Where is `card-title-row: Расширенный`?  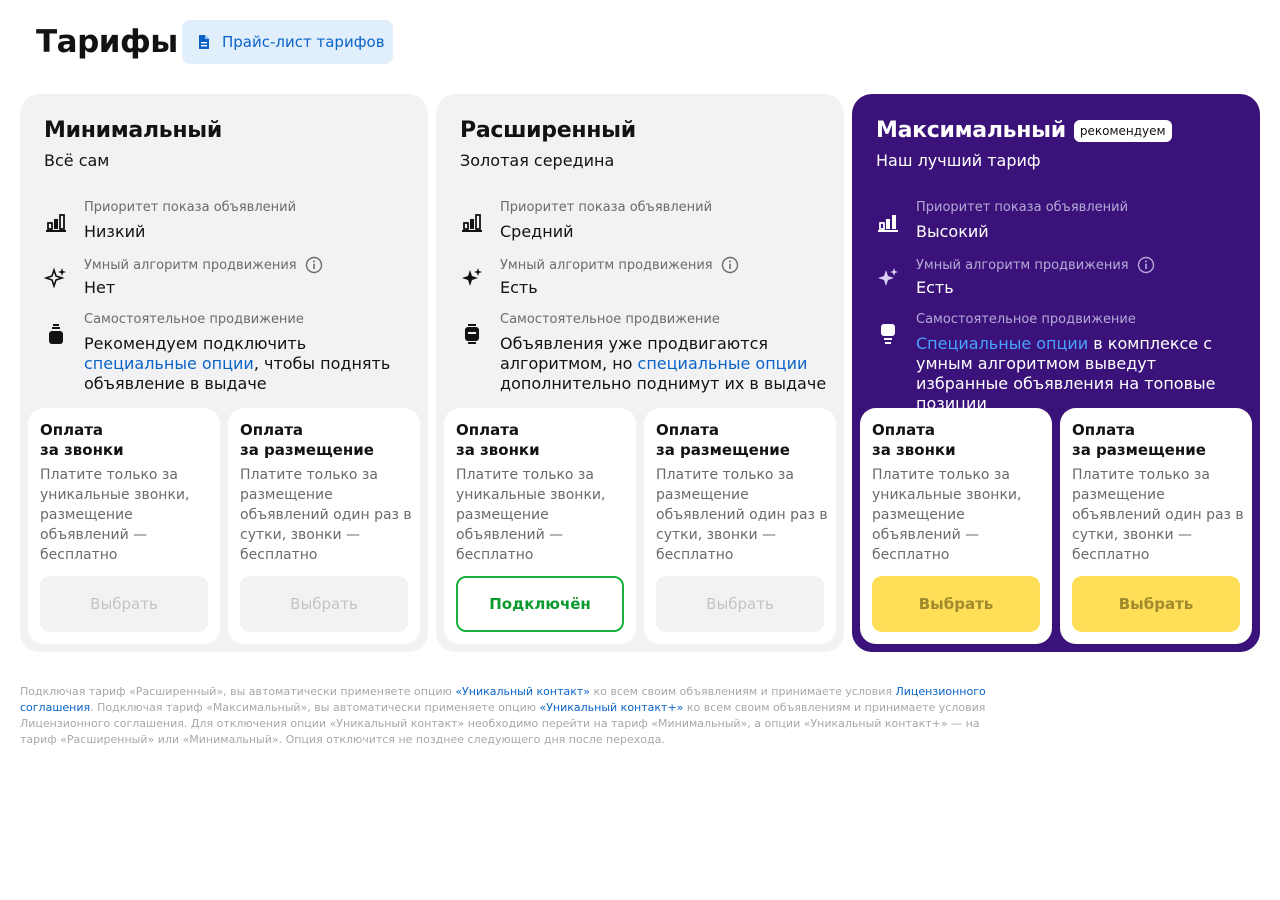
card-title-row: Расширенный is located at coordinates (548, 130).